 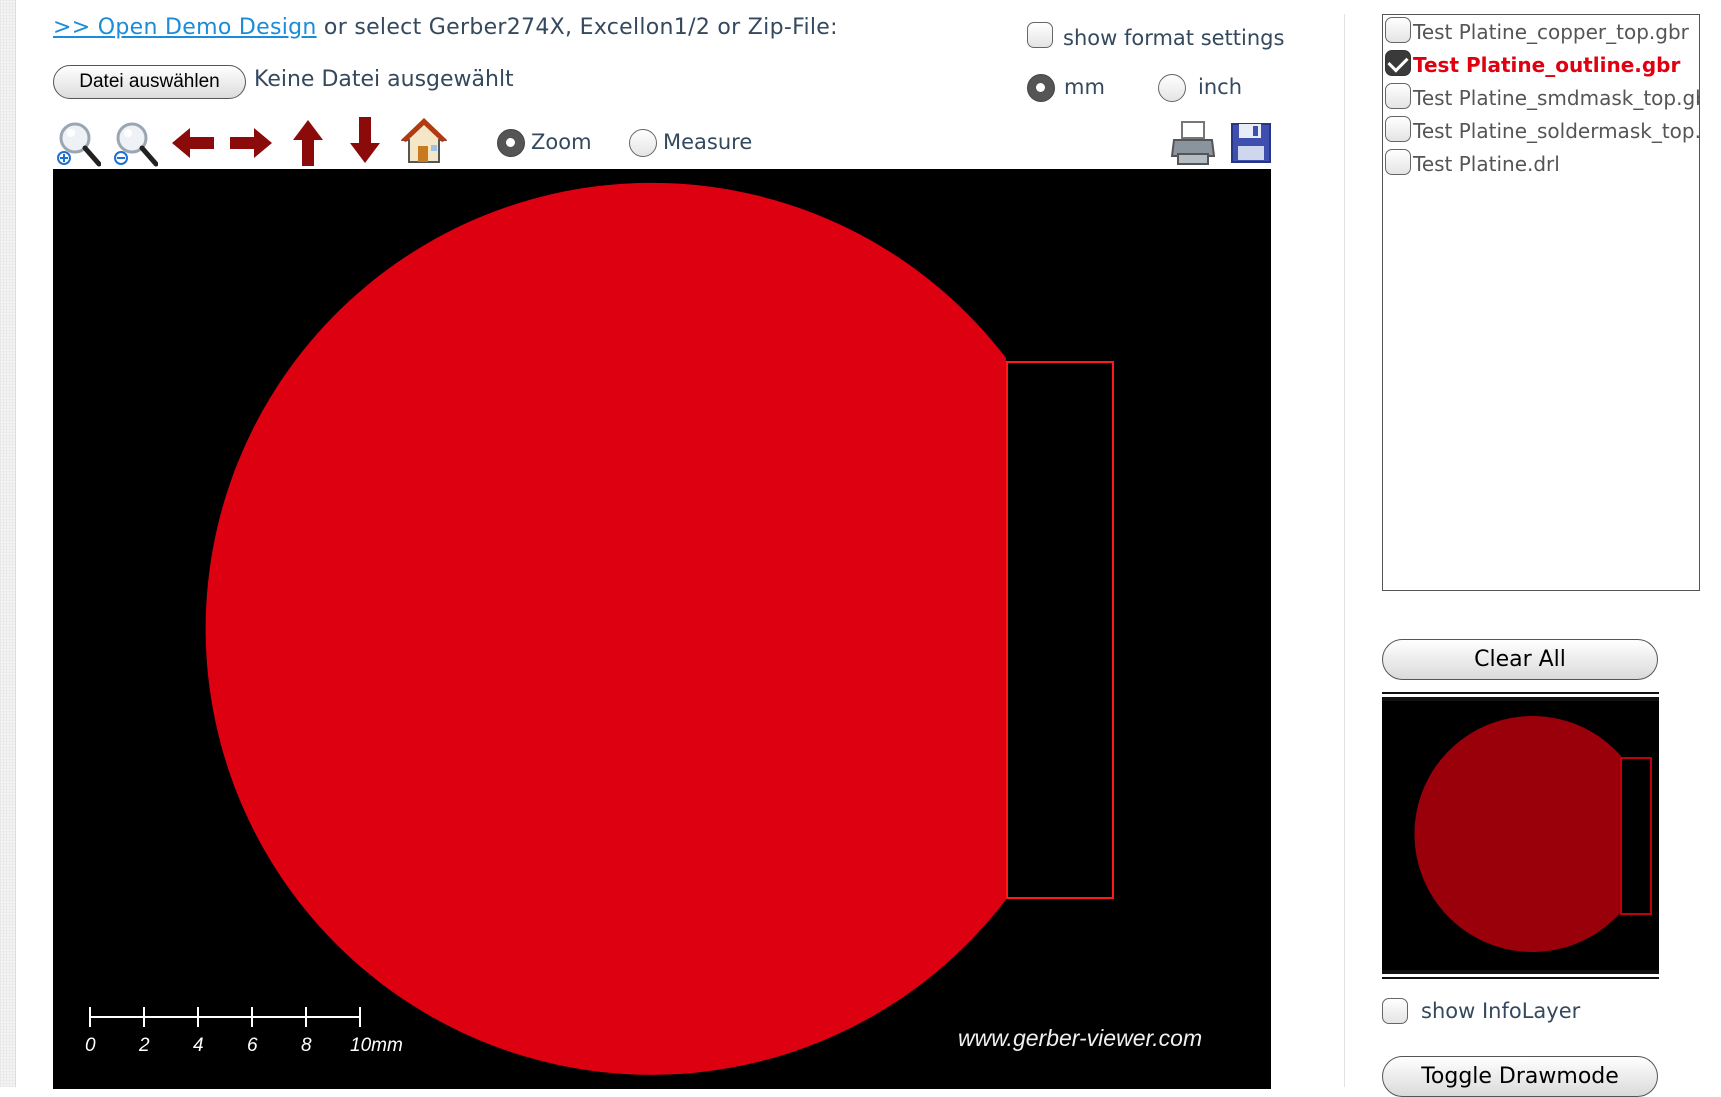 I want to click on preview-tab-outline, so click(x=1636, y=836).